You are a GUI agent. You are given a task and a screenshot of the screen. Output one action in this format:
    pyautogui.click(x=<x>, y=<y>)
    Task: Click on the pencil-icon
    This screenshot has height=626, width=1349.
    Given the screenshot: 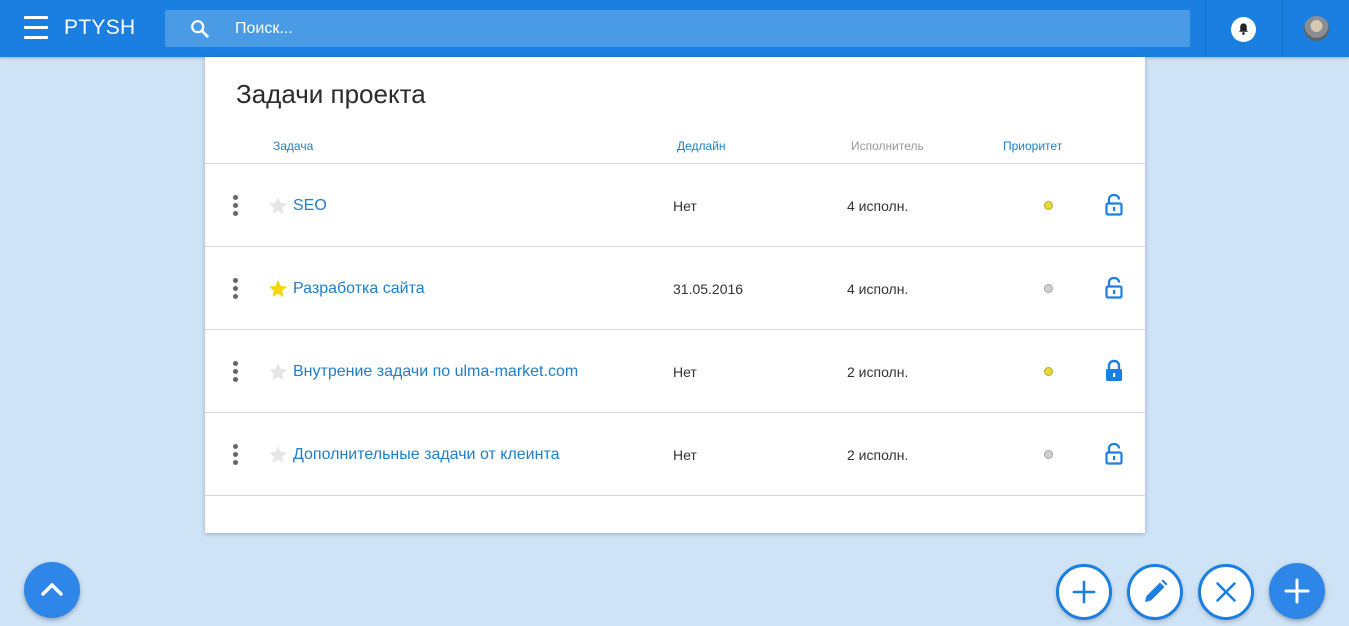 What is the action you would take?
    pyautogui.click(x=1156, y=590)
    